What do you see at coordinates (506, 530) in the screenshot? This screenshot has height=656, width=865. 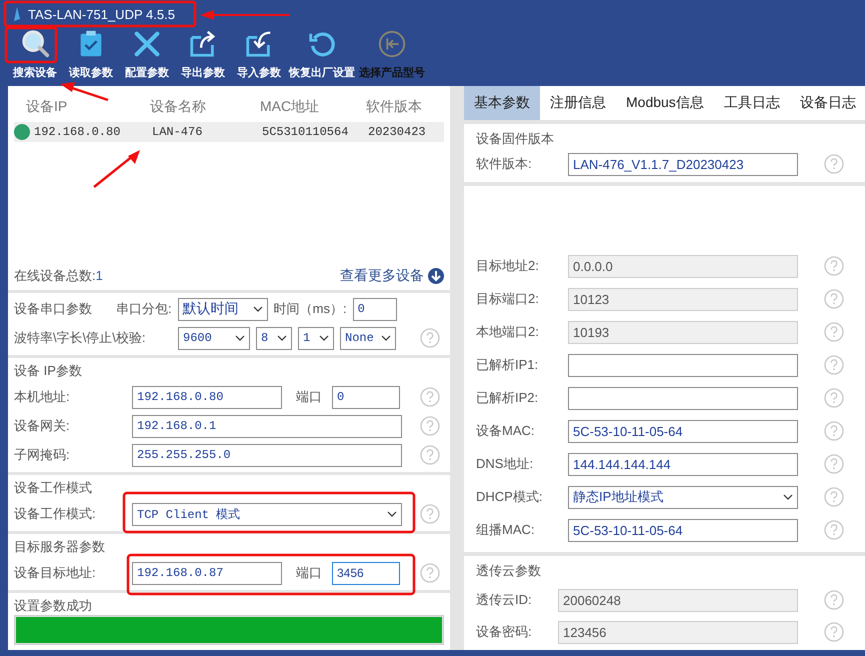 I see `field-label: 组播MAC:` at bounding box center [506, 530].